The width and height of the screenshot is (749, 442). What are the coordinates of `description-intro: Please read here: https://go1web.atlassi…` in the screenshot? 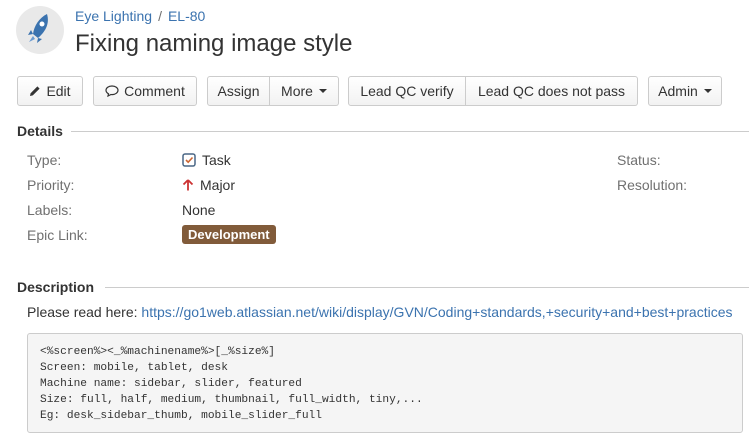 It's located at (379, 312).